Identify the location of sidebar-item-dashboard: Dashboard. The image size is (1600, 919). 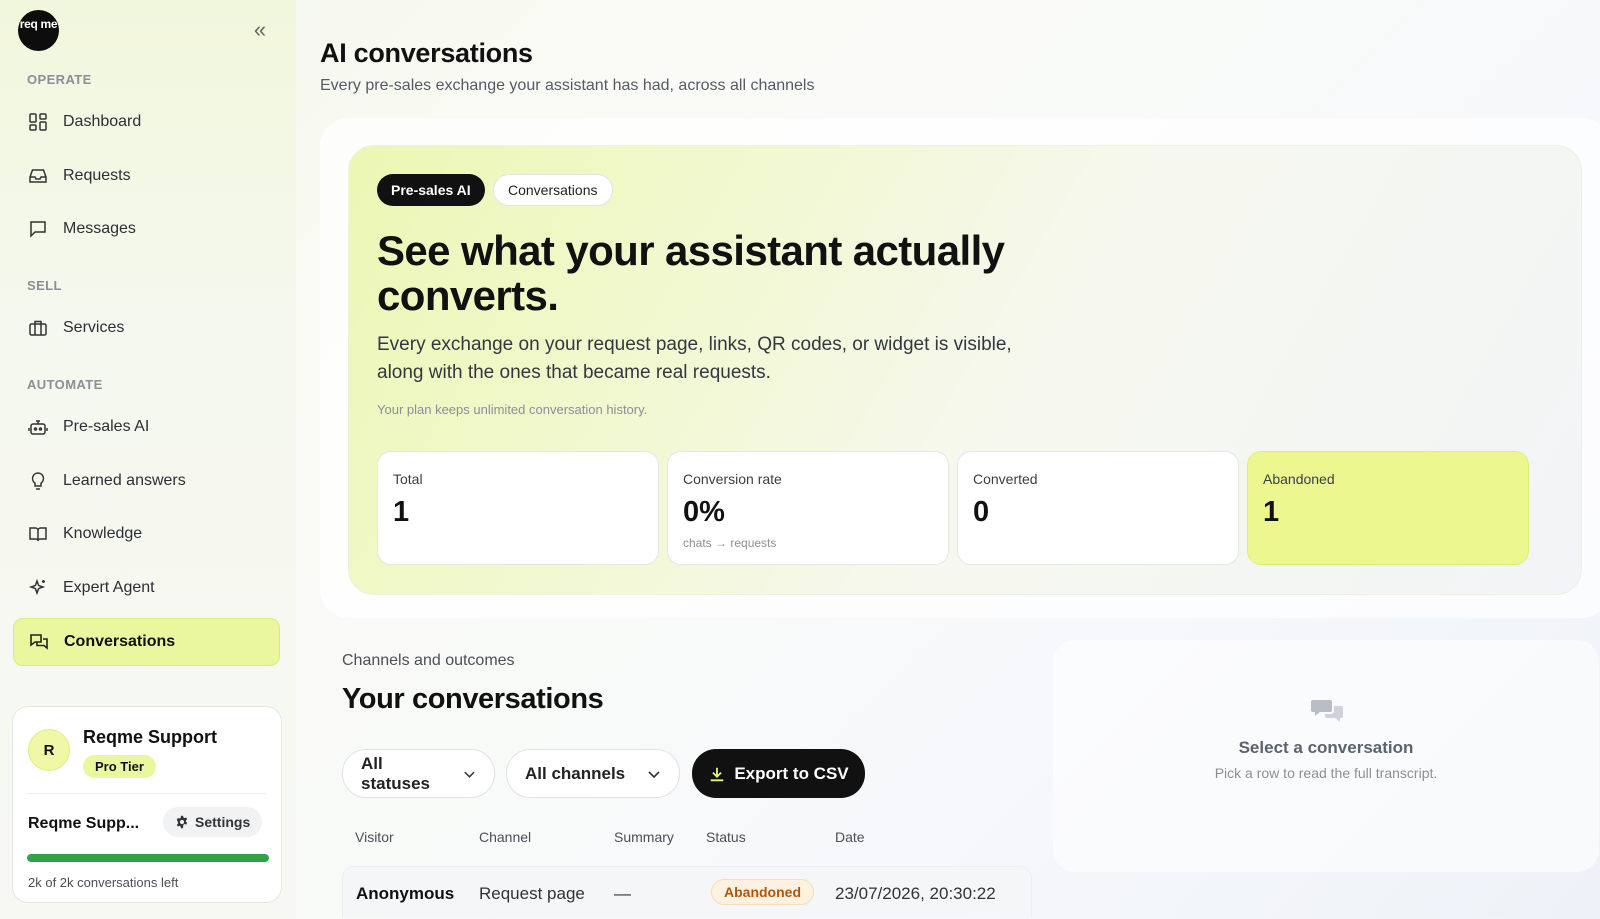
(146, 122).